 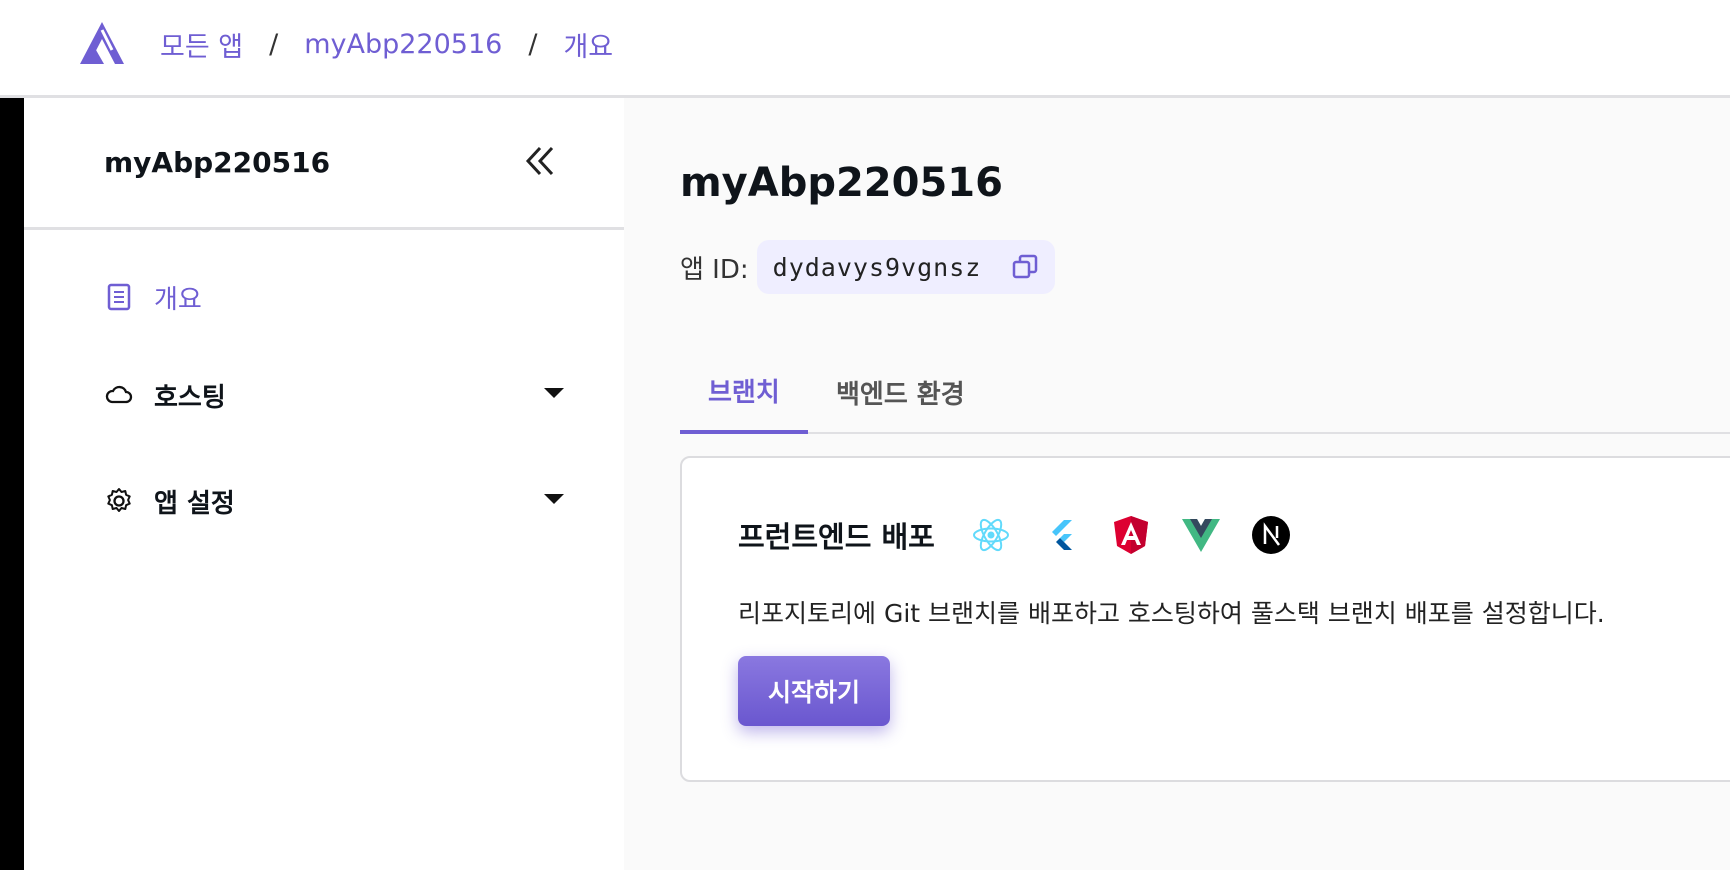 I want to click on sidebar-header: myAbp220516, so click(x=324, y=164).